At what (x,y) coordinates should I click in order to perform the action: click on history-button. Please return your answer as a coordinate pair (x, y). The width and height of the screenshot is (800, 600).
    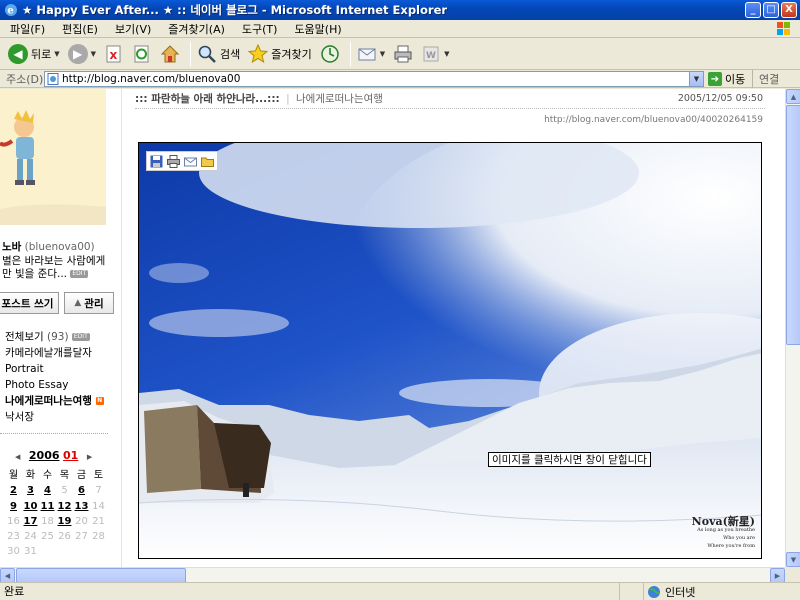
    Looking at the image, I should click on (330, 54).